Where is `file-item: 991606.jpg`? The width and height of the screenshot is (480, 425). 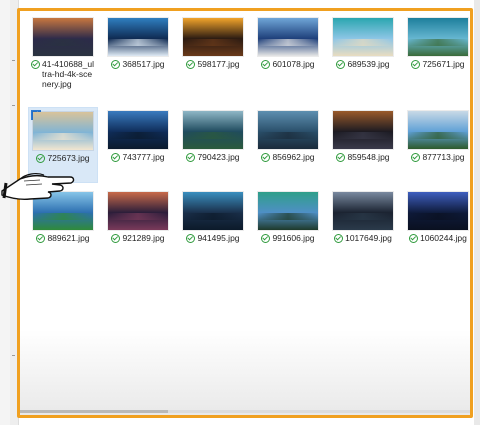
file-item: 991606.jpg is located at coordinates (288, 226).